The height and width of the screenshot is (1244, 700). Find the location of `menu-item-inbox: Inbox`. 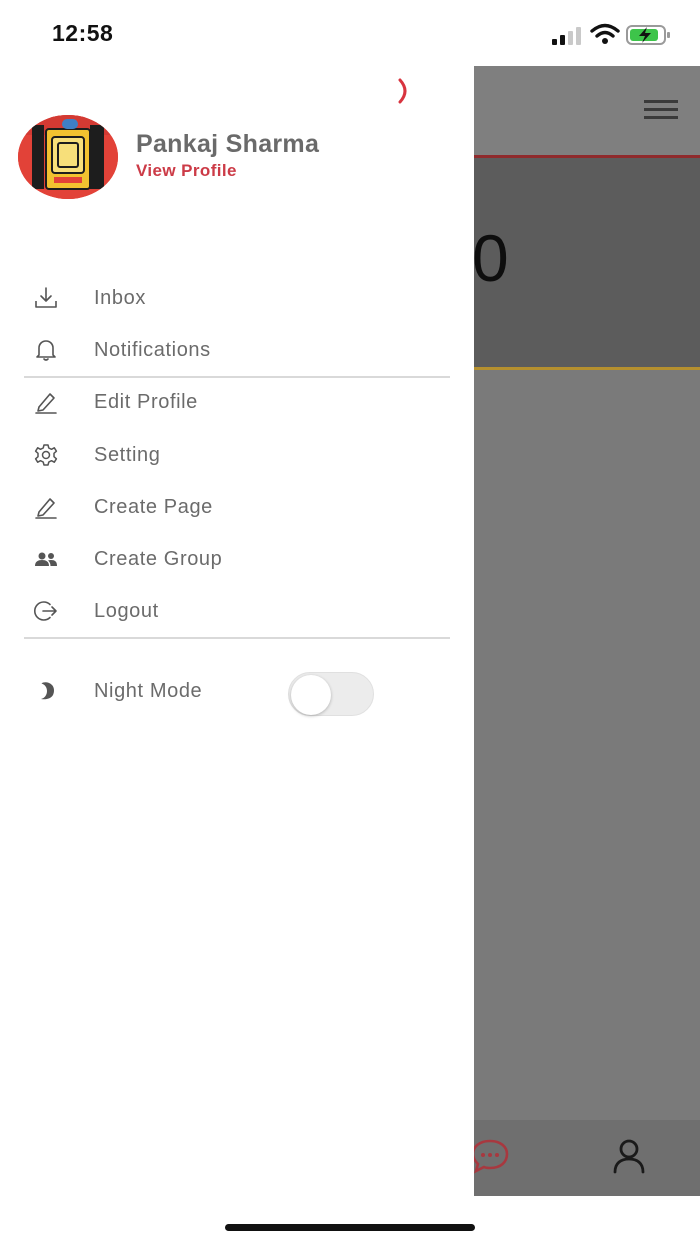

menu-item-inbox: Inbox is located at coordinates (237, 298).